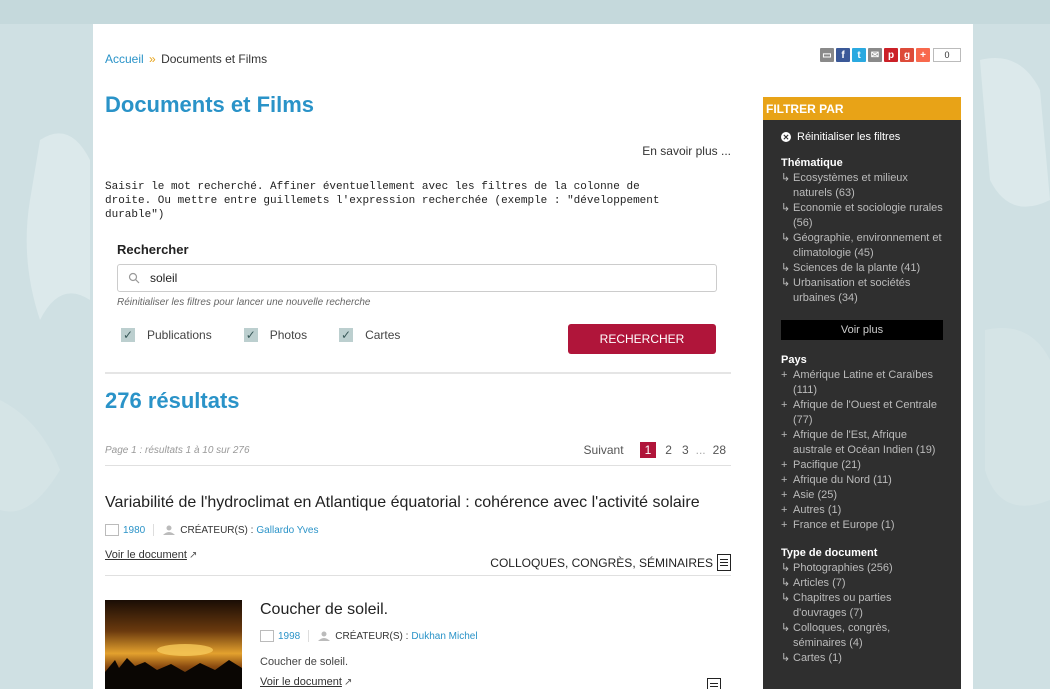 The height and width of the screenshot is (689, 1050). I want to click on result-creator: Dukhan Michel, so click(444, 636).